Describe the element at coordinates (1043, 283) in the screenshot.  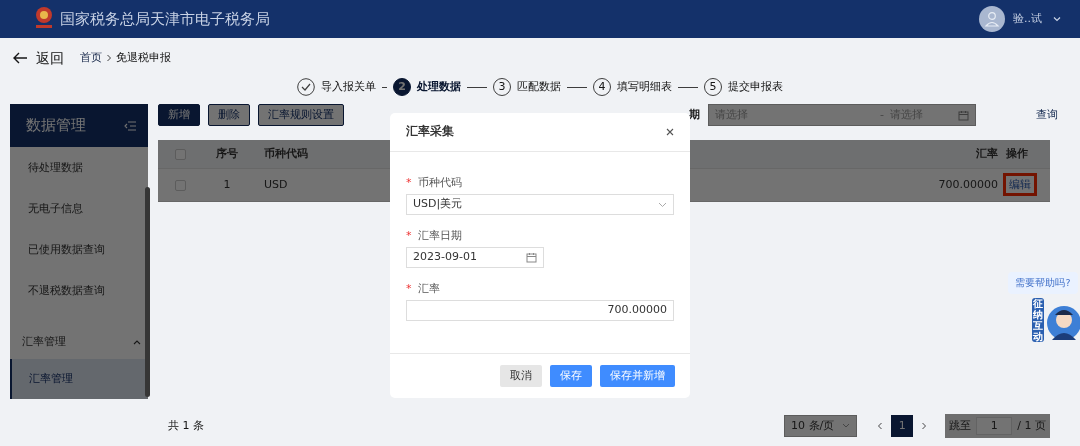
I see `help-bubble: 需要帮助吗?` at that location.